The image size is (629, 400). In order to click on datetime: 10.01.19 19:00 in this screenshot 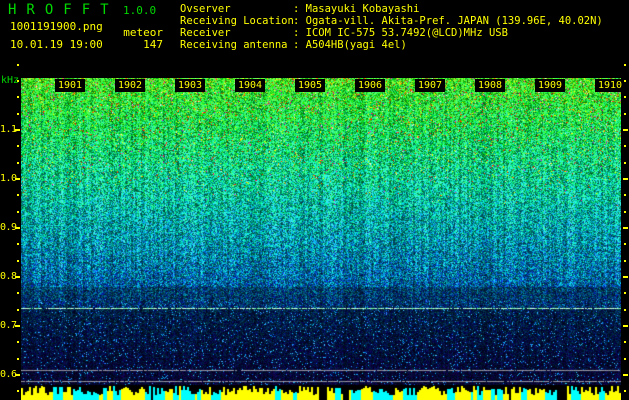, I will do `click(56, 44)`.